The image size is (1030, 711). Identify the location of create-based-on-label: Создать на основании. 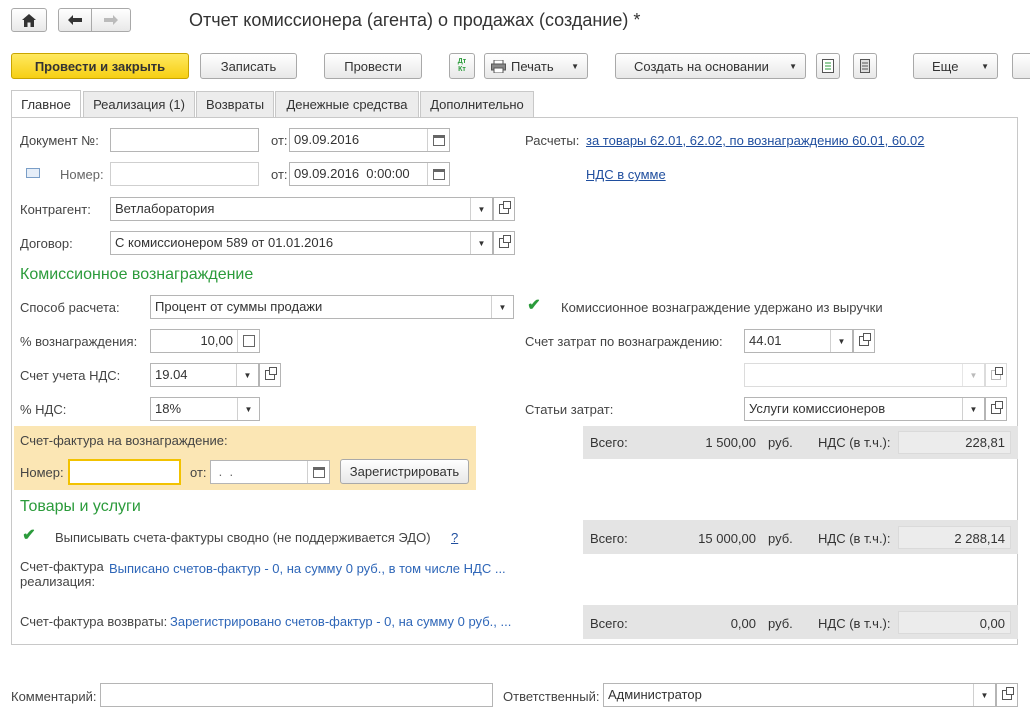
(701, 66).